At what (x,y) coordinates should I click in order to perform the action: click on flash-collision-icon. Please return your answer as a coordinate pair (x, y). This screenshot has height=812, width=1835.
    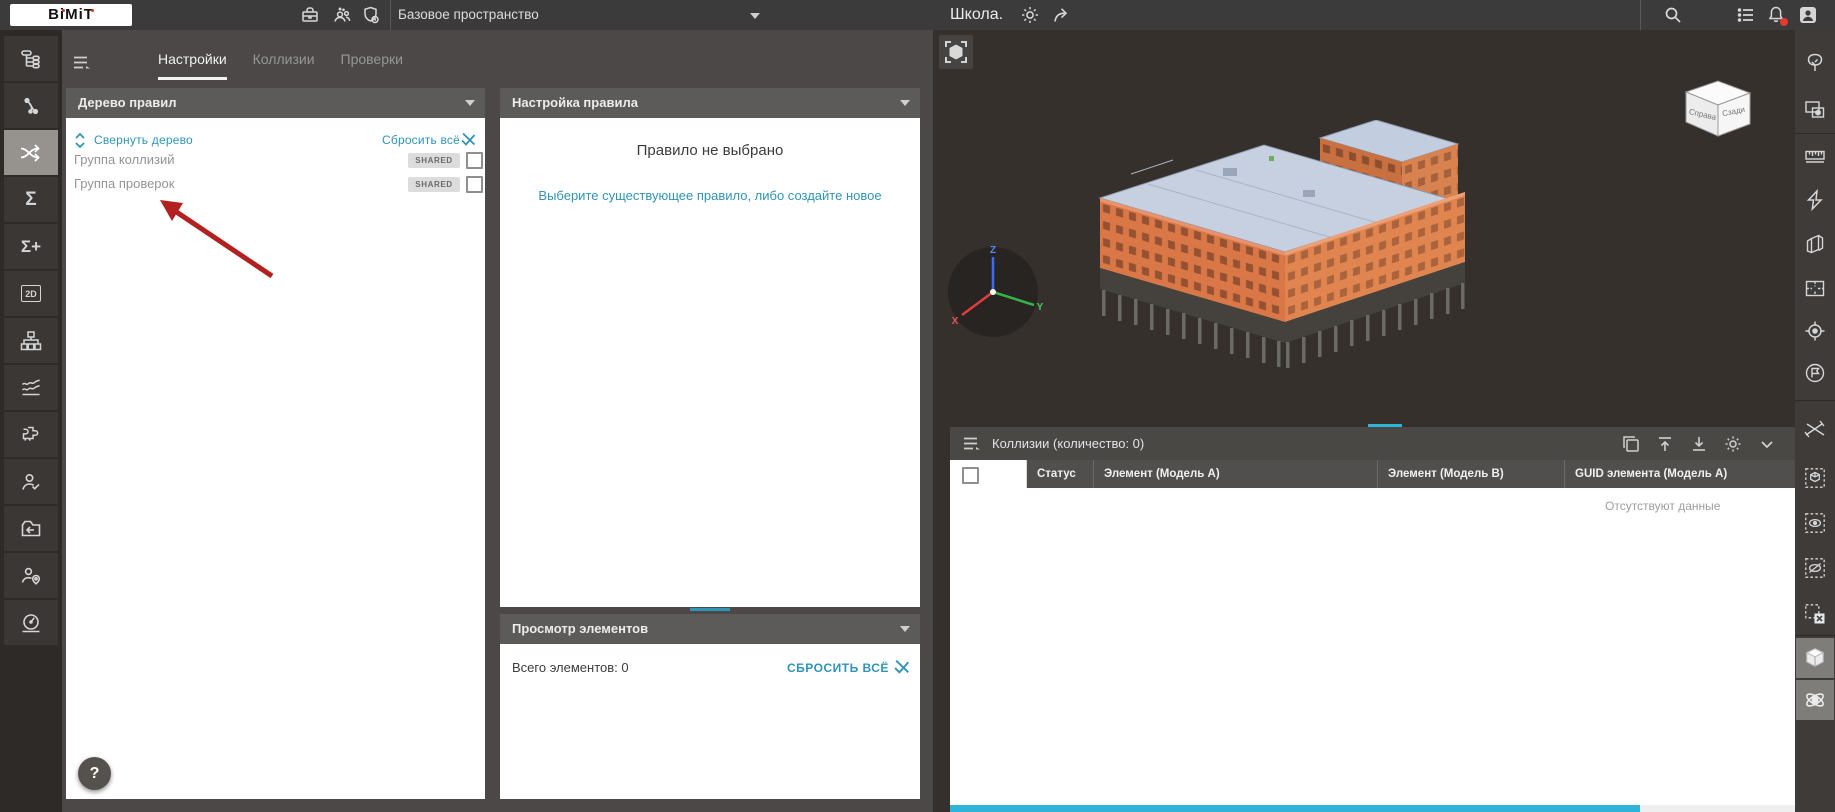
    Looking at the image, I should click on (1815, 200).